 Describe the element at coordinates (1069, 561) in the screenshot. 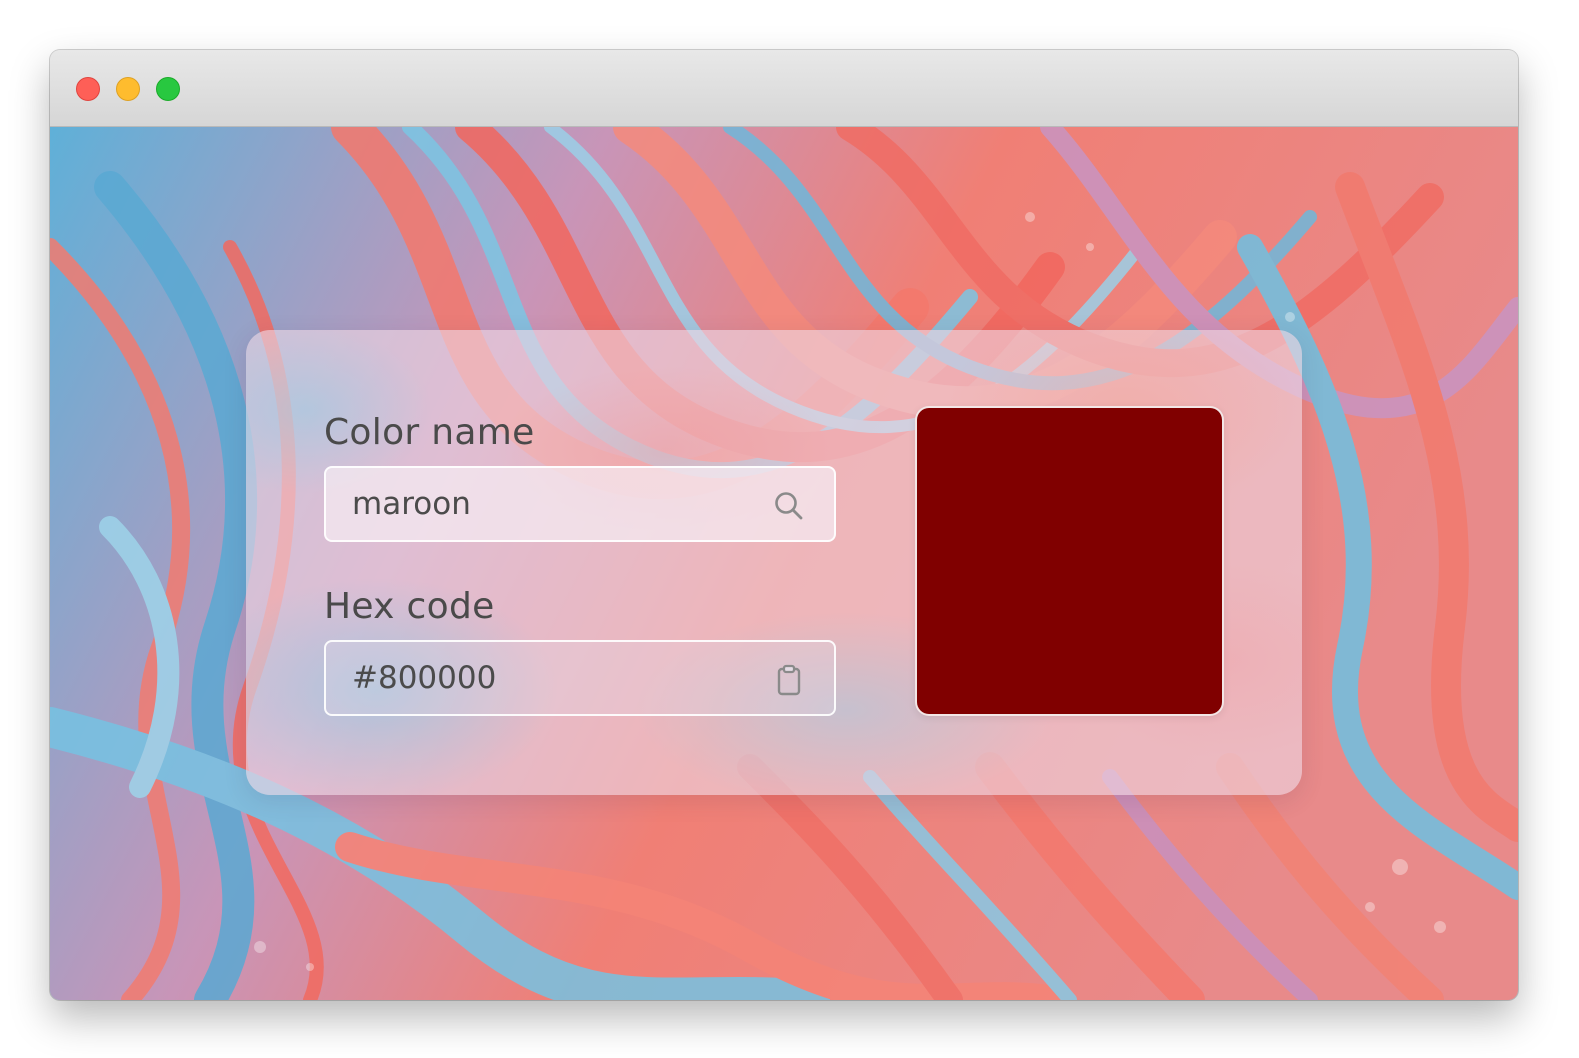

I see `color-preview-swatch` at that location.